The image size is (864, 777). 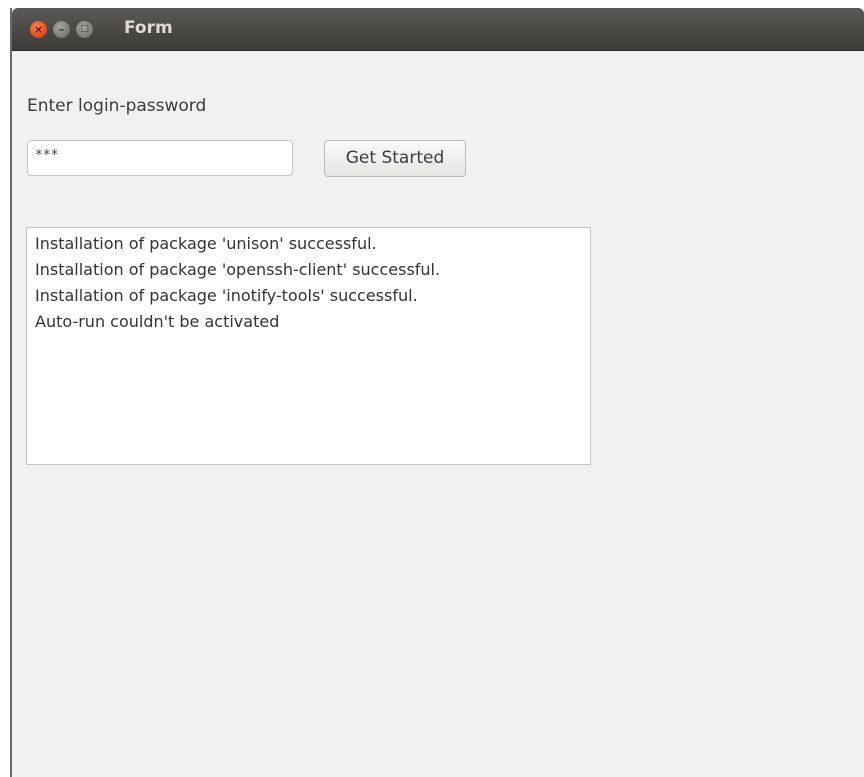 I want to click on window-title: Form, so click(x=148, y=28).